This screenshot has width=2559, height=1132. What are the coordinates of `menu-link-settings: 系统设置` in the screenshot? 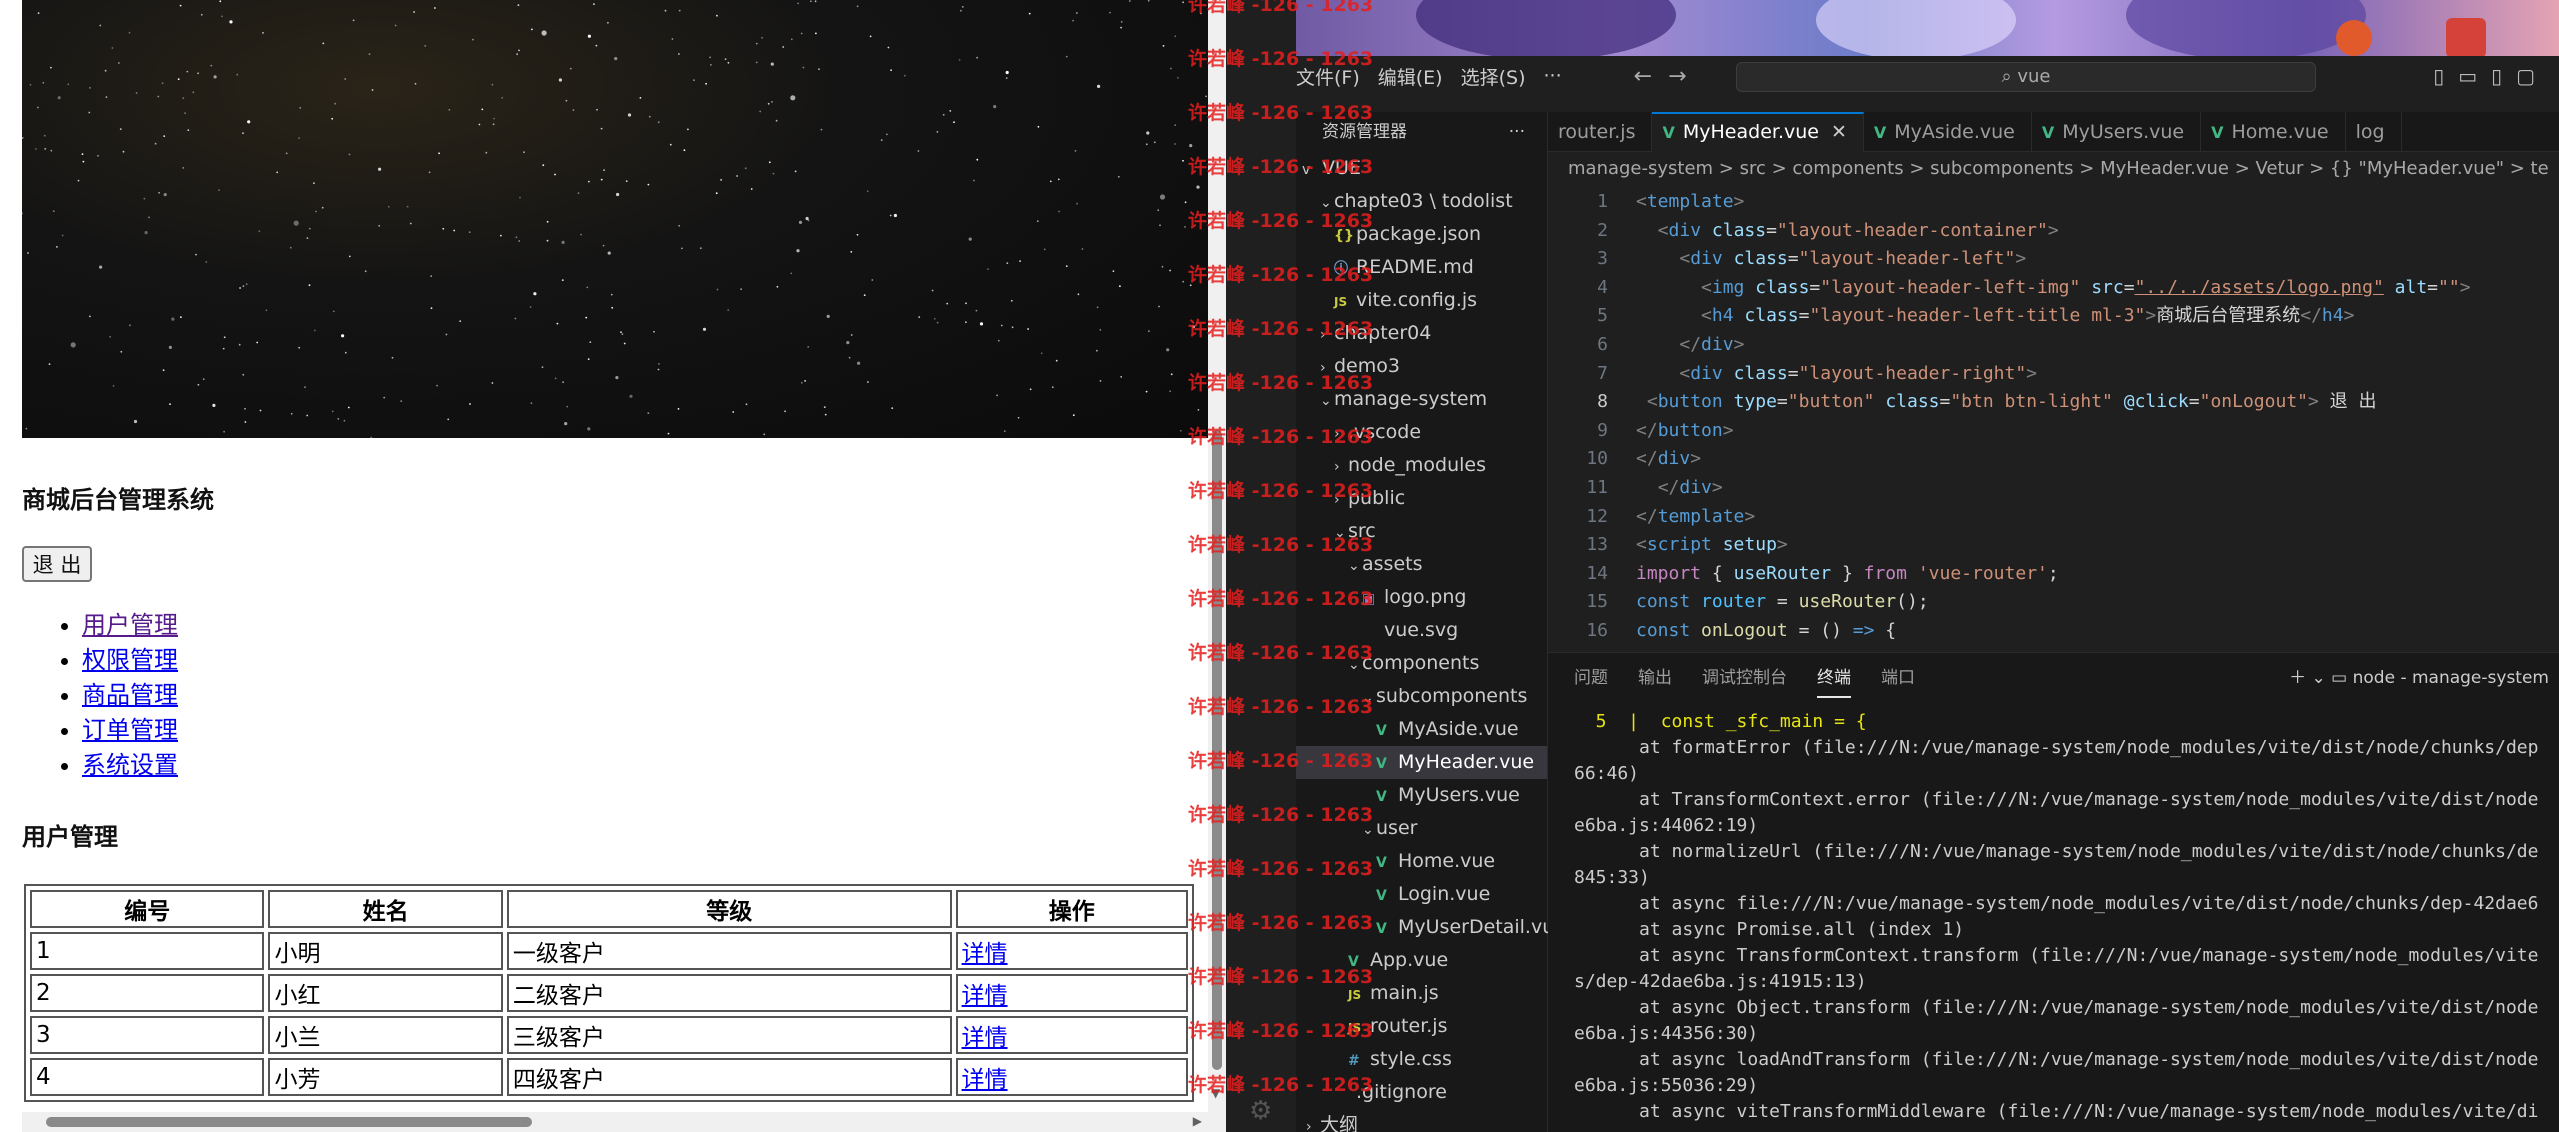 It's located at (130, 765).